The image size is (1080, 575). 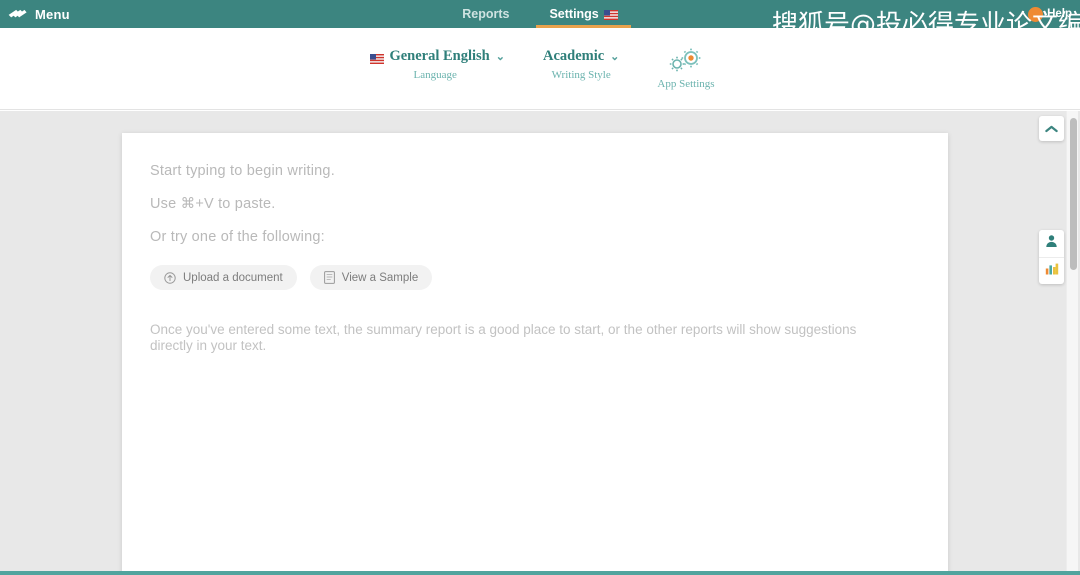 I want to click on tab-settings: Settings, so click(x=584, y=14).